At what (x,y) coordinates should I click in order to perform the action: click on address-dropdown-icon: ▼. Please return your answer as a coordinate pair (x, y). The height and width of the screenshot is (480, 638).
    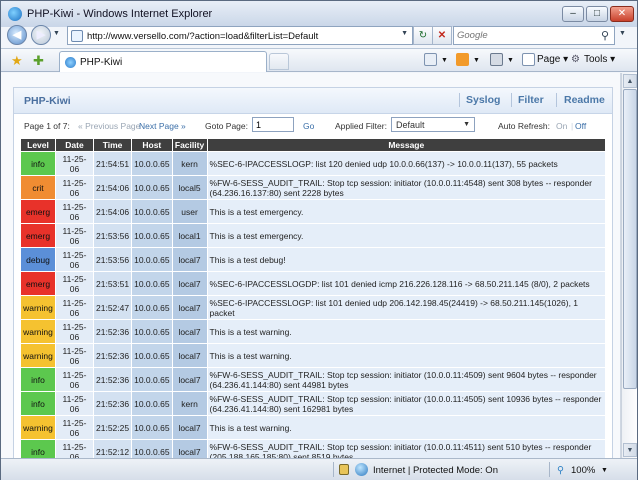
    Looking at the image, I should click on (404, 33).